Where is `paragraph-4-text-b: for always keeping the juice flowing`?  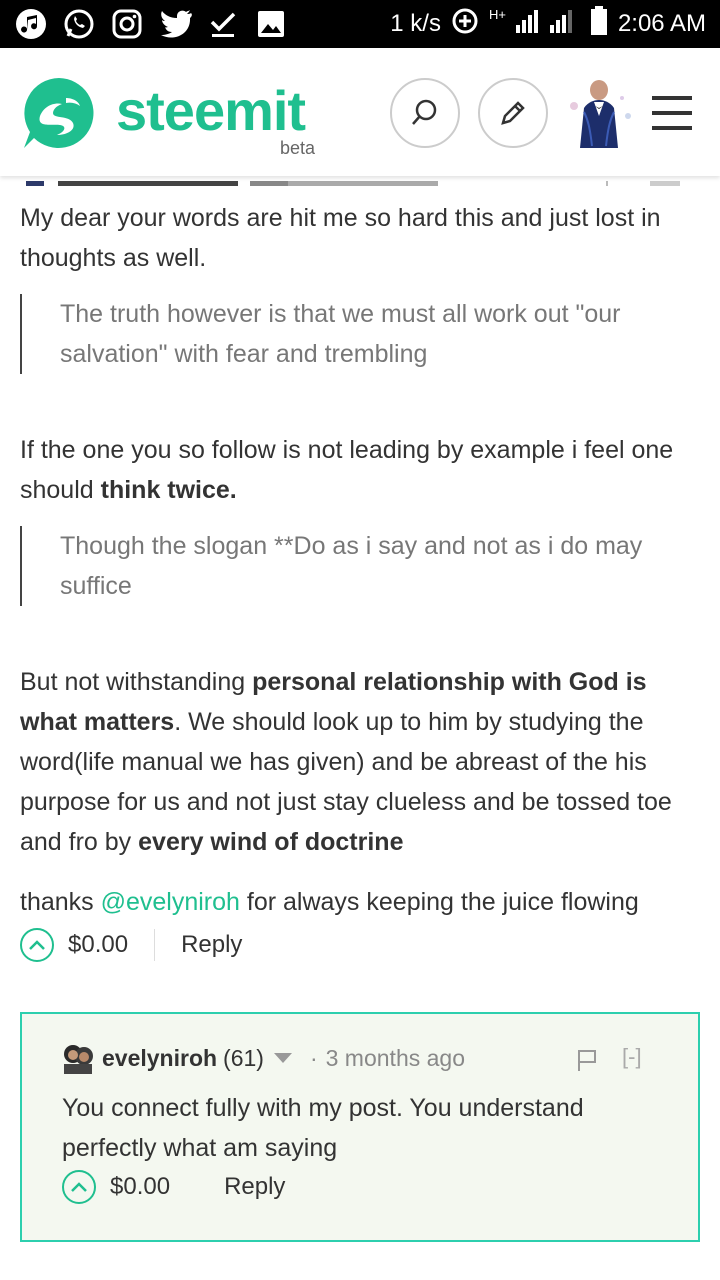 paragraph-4-text-b: for always keeping the juice flowing is located at coordinates (439, 902).